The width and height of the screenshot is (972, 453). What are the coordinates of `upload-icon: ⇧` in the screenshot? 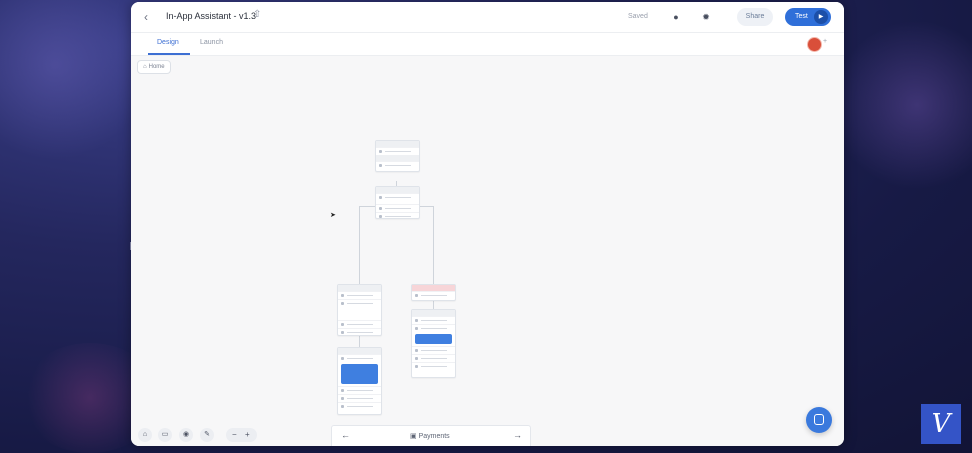 It's located at (257, 14).